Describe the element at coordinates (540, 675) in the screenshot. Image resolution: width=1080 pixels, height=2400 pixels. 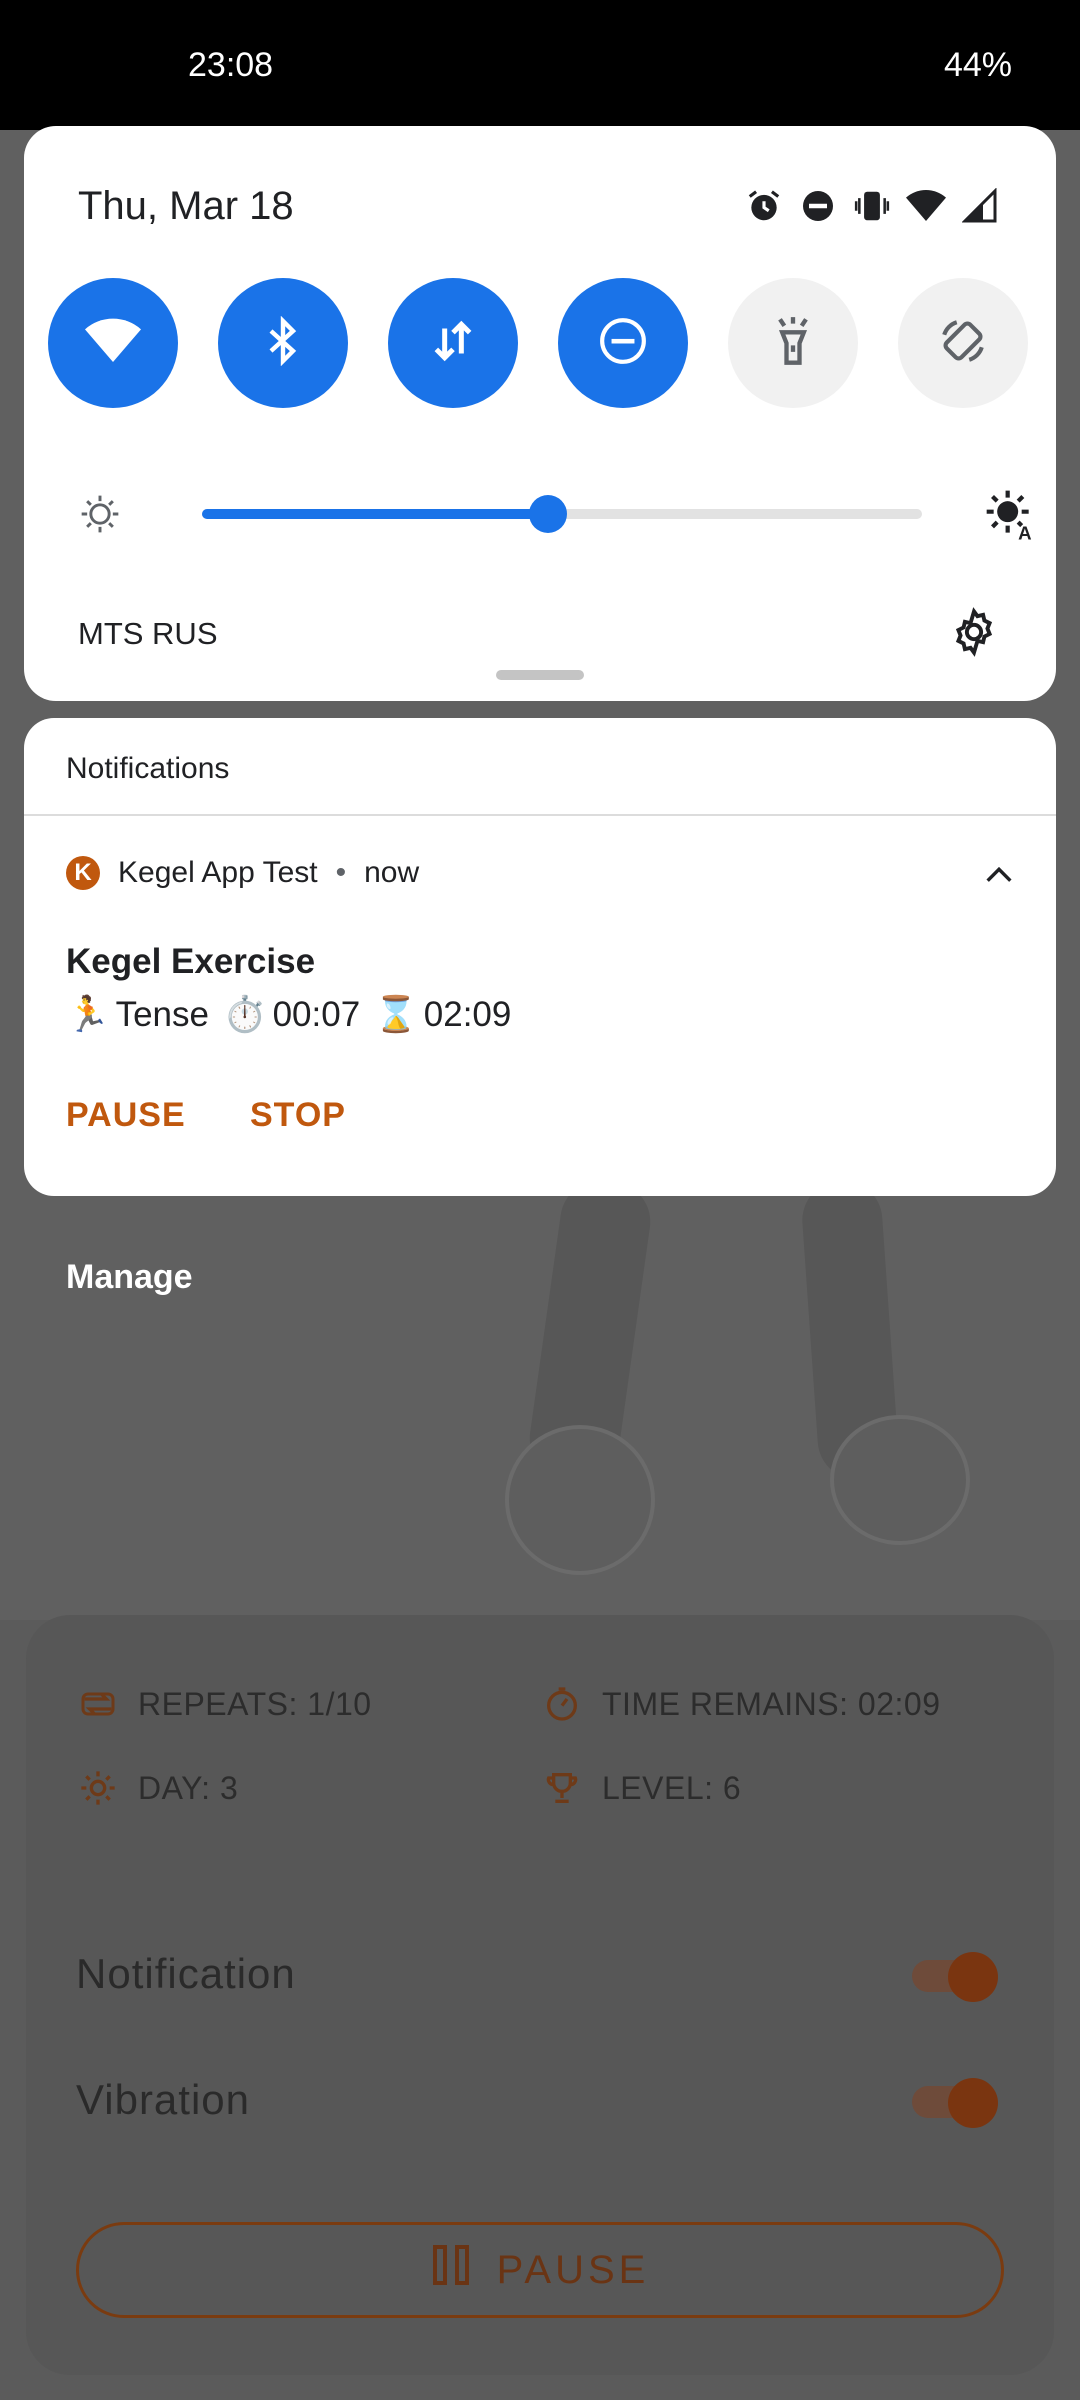
I see `drag-handle` at that location.